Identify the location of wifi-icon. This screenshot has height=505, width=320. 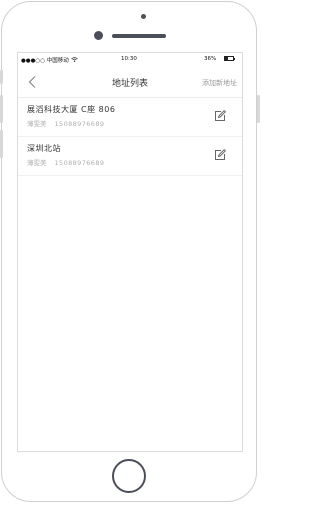
(74, 59).